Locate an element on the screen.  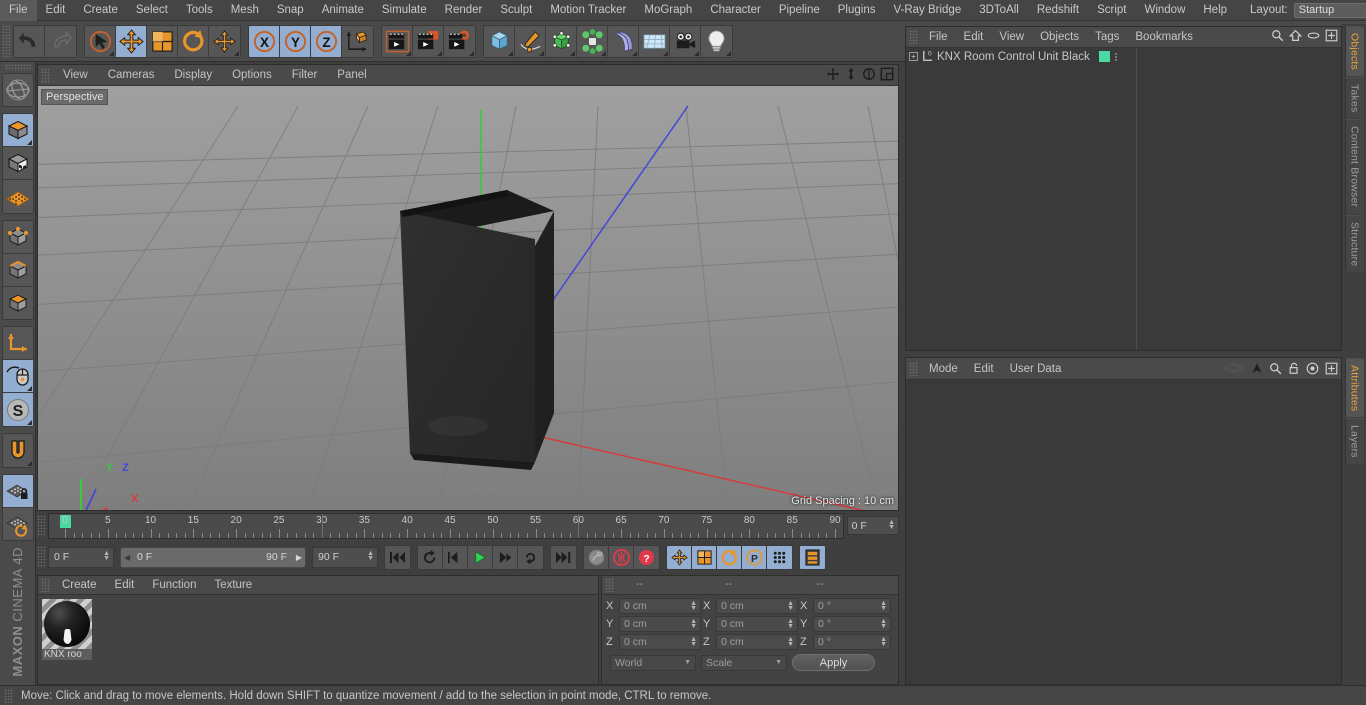
material-item: KNX roo is located at coordinates (67, 629).